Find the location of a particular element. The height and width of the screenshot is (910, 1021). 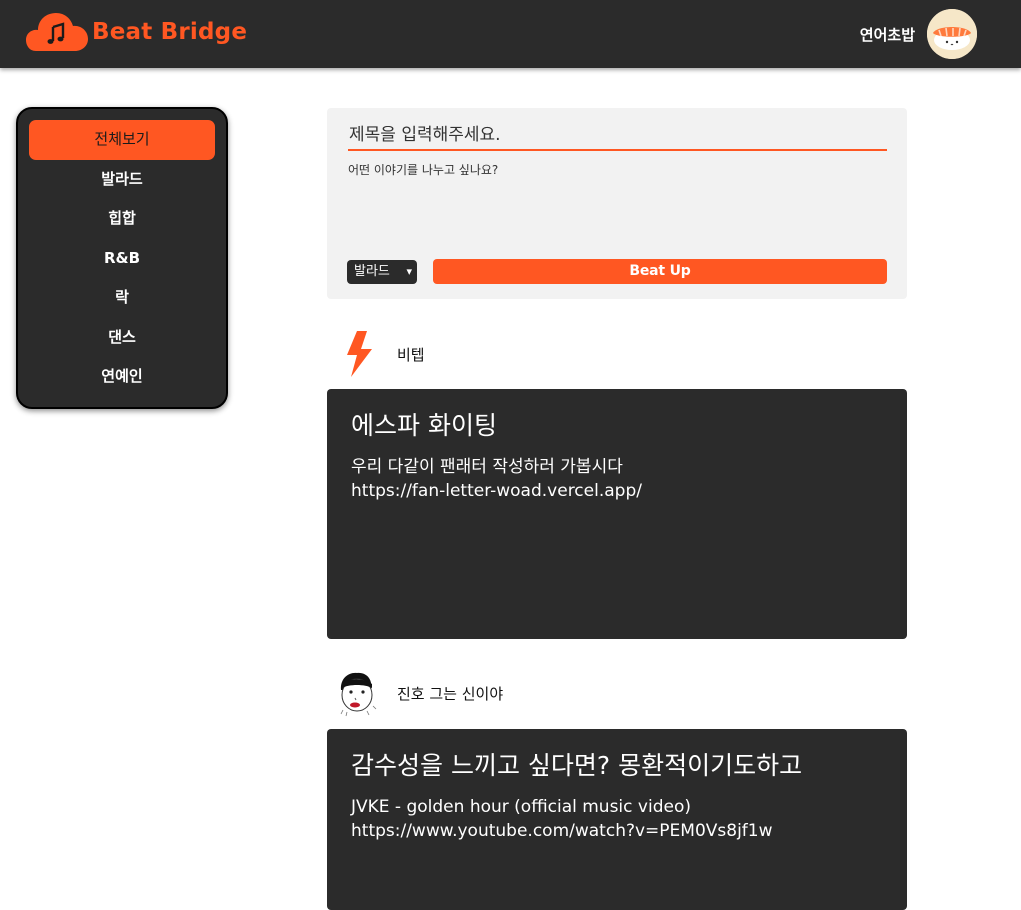

author-name: 비텝 is located at coordinates (411, 354).